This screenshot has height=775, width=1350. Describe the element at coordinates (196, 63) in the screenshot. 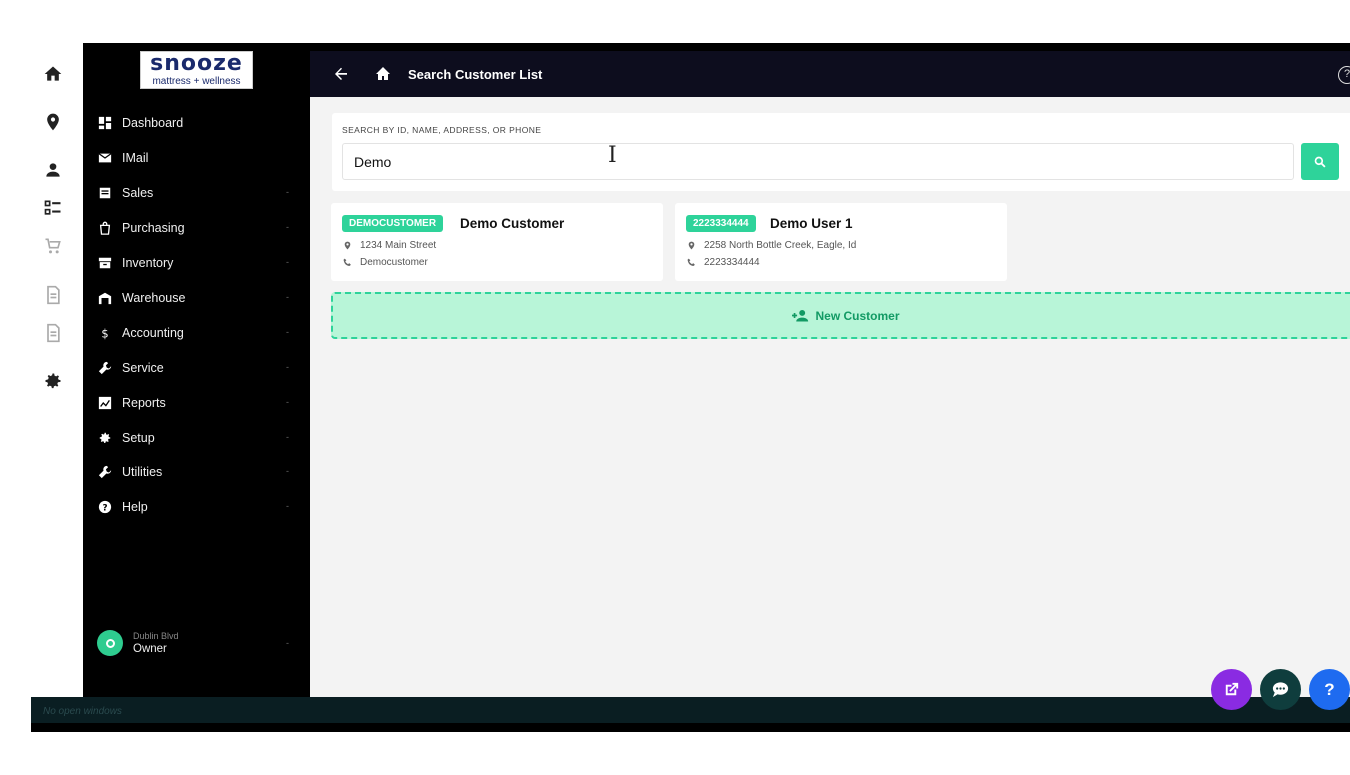

I see `logo-text: snooze` at that location.